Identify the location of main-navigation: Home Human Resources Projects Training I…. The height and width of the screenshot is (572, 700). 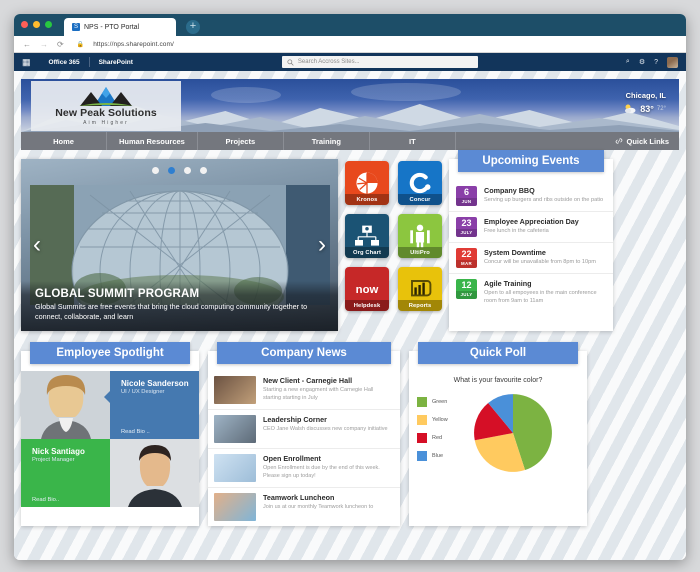
(350, 141).